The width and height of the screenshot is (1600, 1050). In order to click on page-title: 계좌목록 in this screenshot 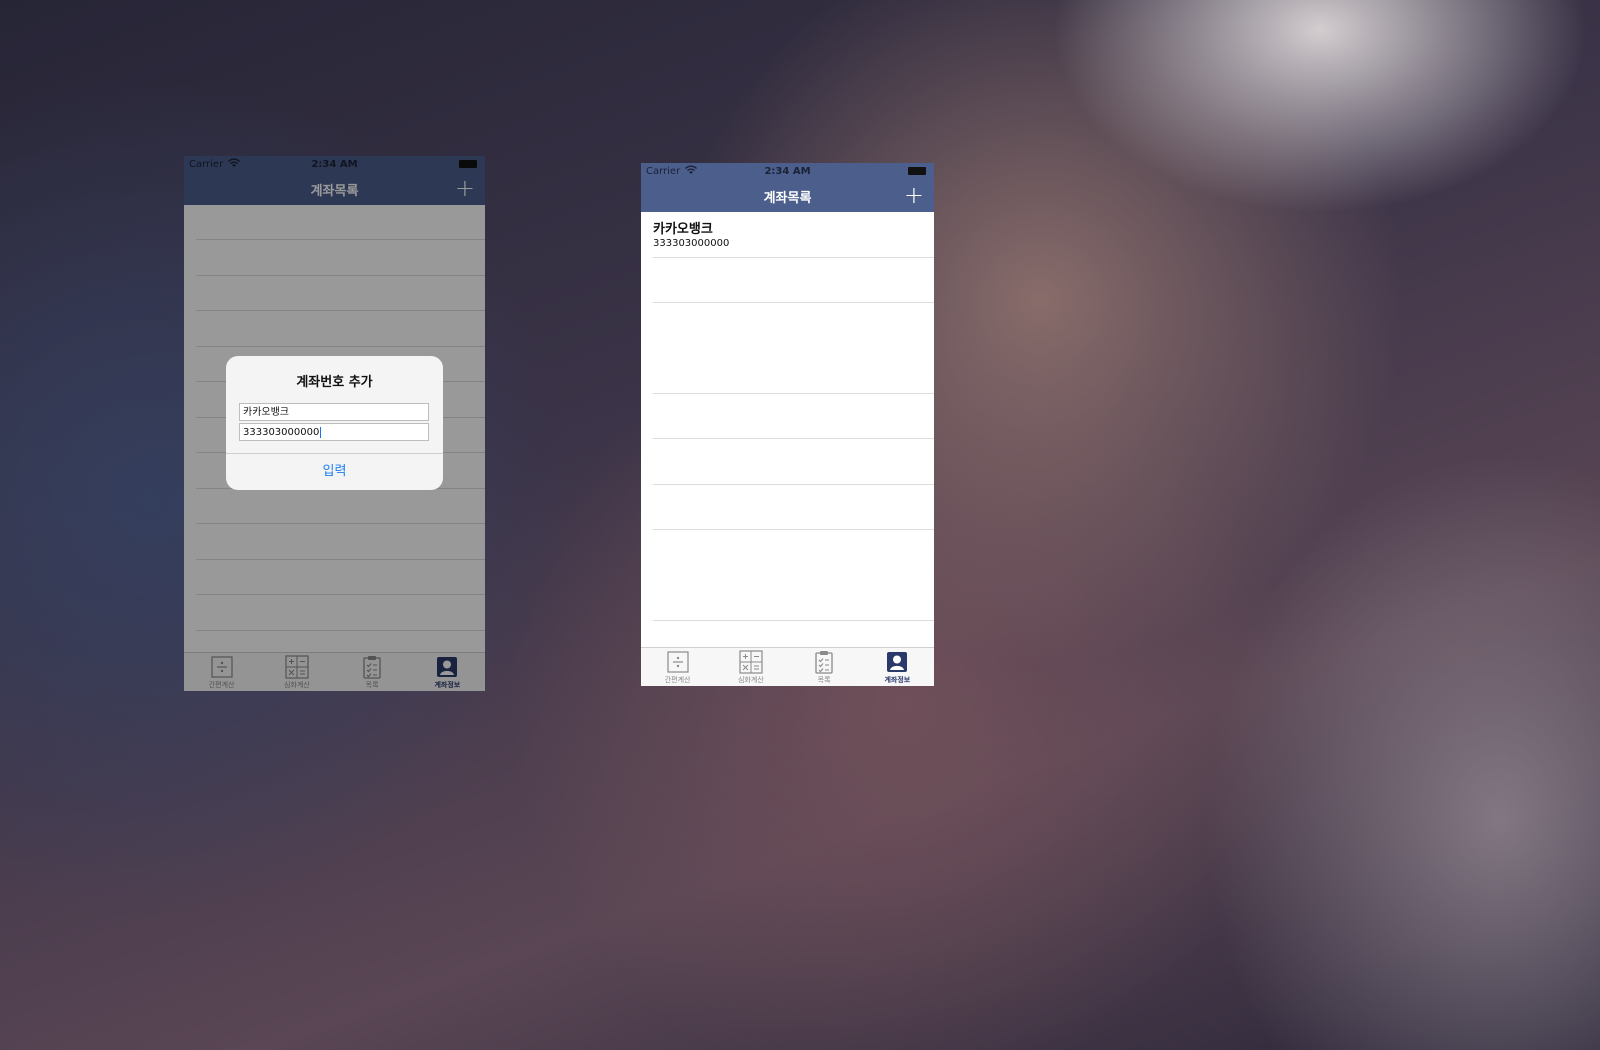, I will do `click(787, 198)`.